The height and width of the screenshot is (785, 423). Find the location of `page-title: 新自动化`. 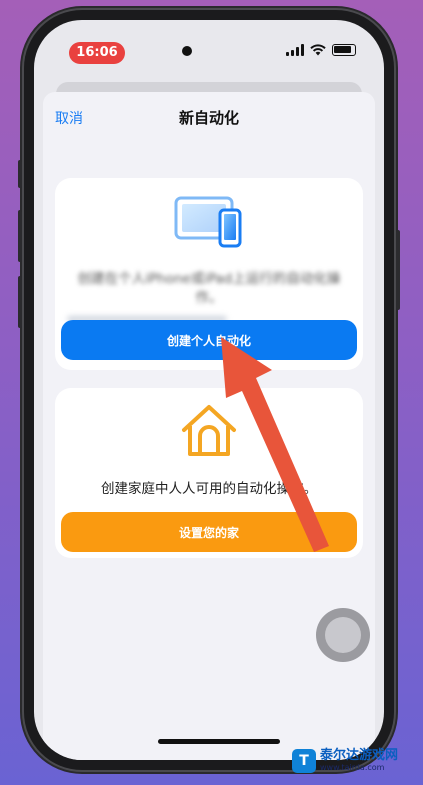

page-title: 新自动化 is located at coordinates (208, 118).